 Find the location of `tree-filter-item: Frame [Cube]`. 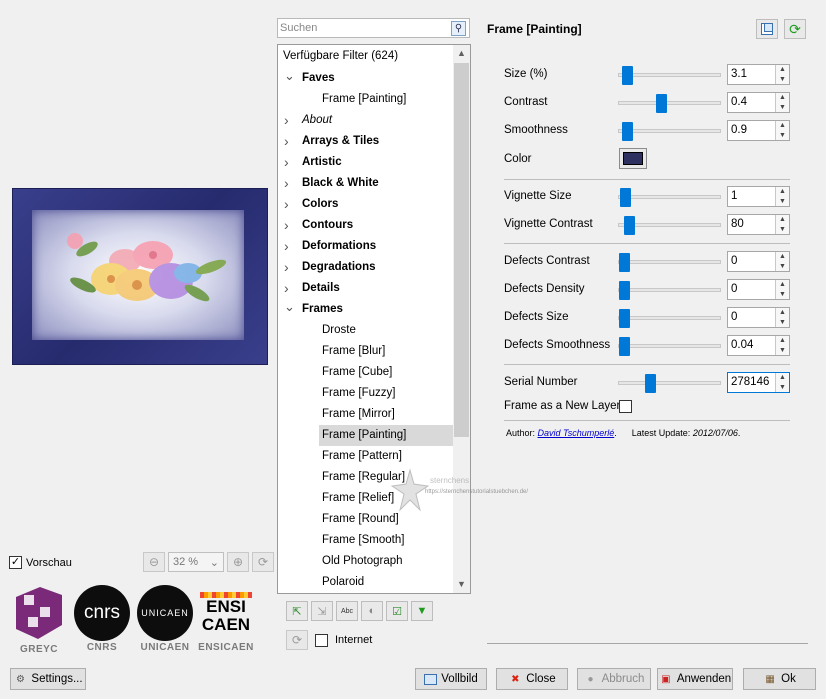

tree-filter-item: Frame [Cube] is located at coordinates (366, 372).